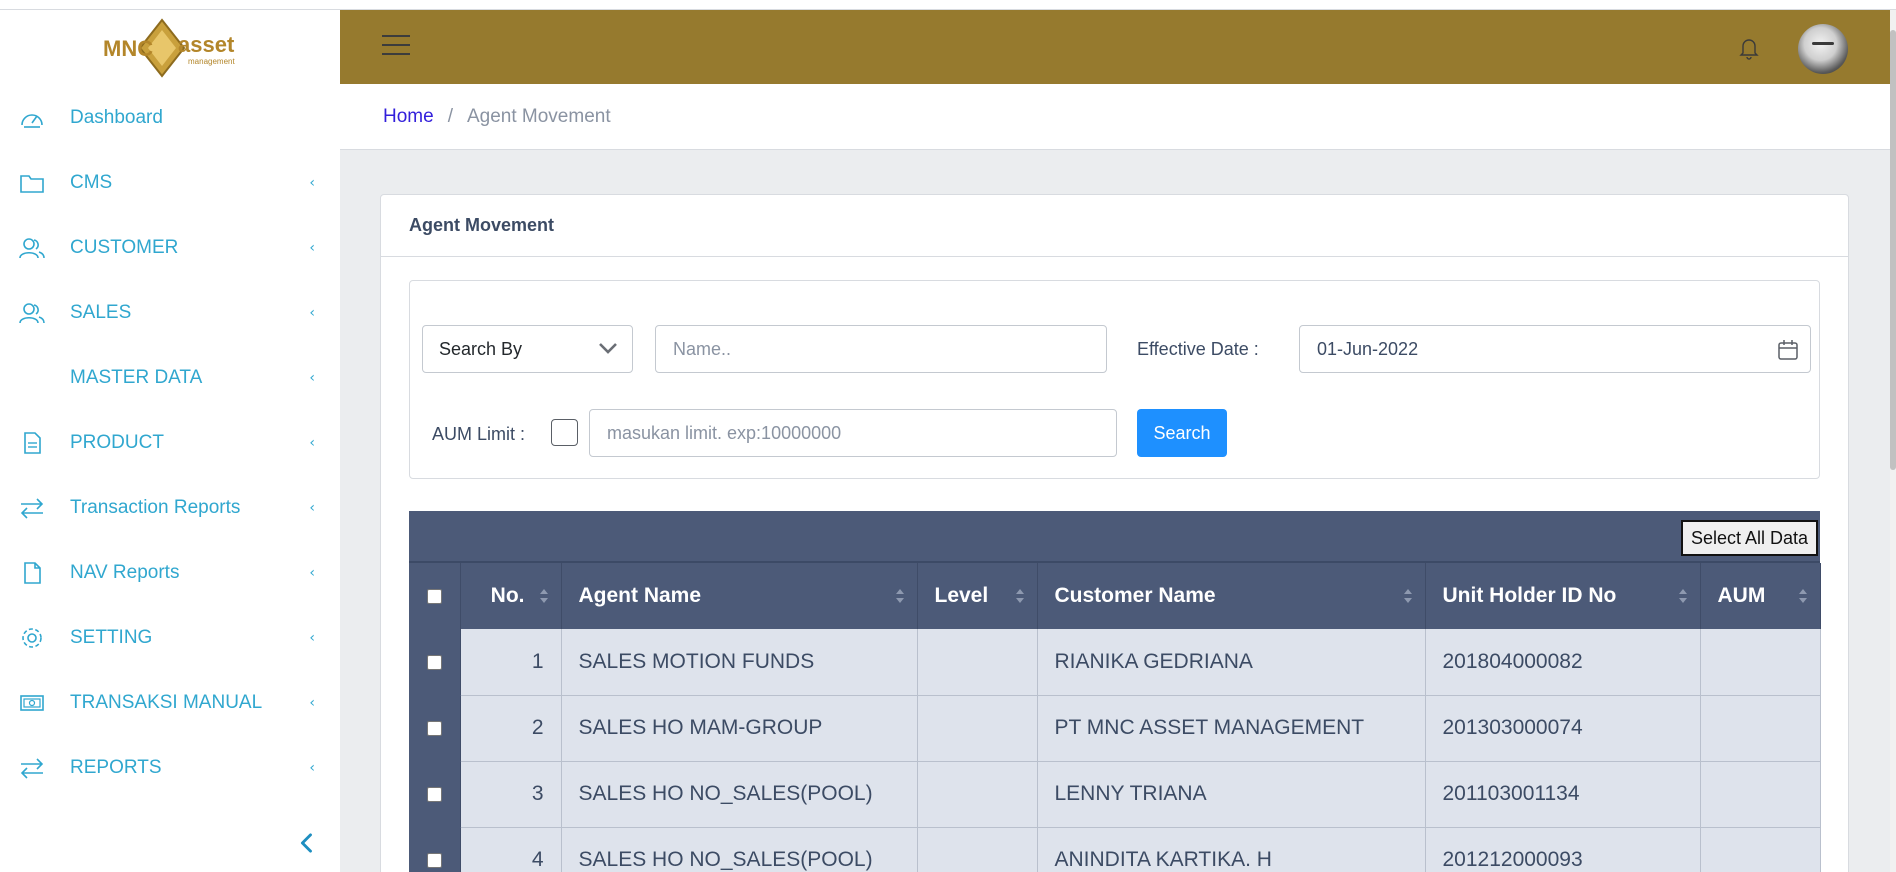  What do you see at coordinates (1231, 662) in the screenshot?
I see `cell-customer-name: RIANIKA GEDRIANA` at bounding box center [1231, 662].